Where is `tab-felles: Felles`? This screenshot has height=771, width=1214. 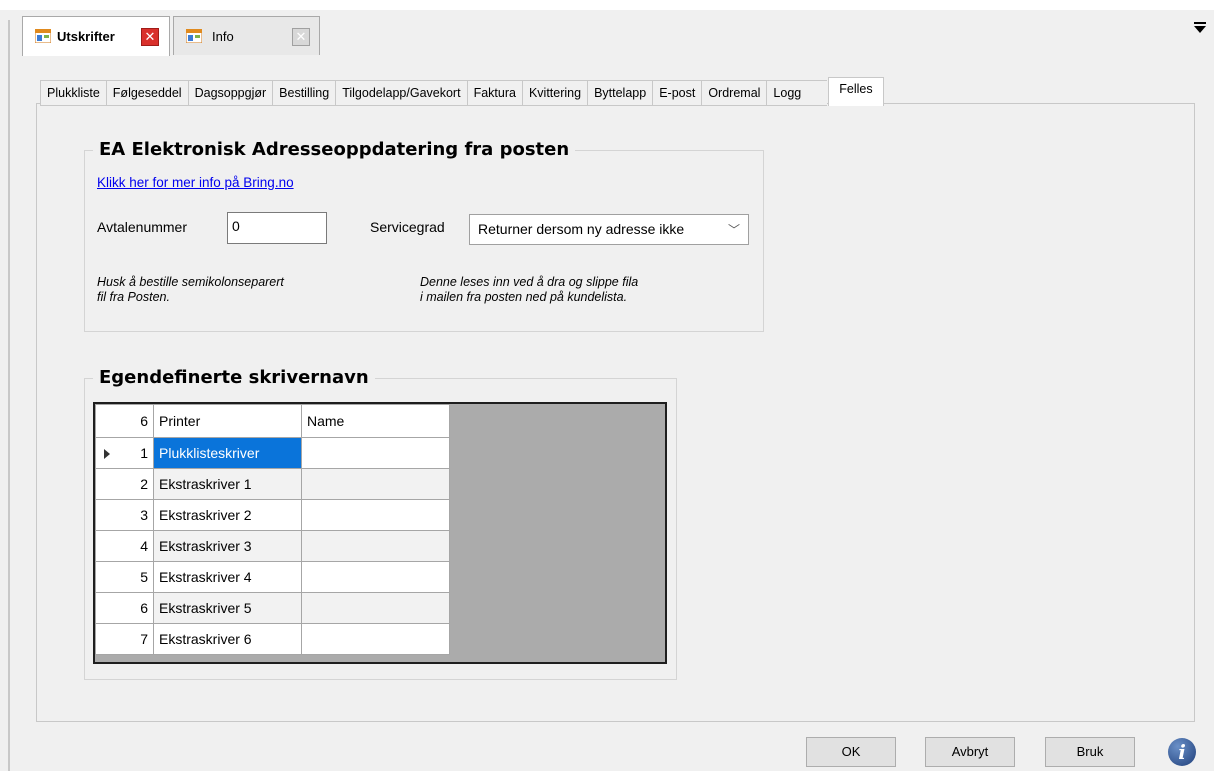
tab-felles: Felles is located at coordinates (856, 91).